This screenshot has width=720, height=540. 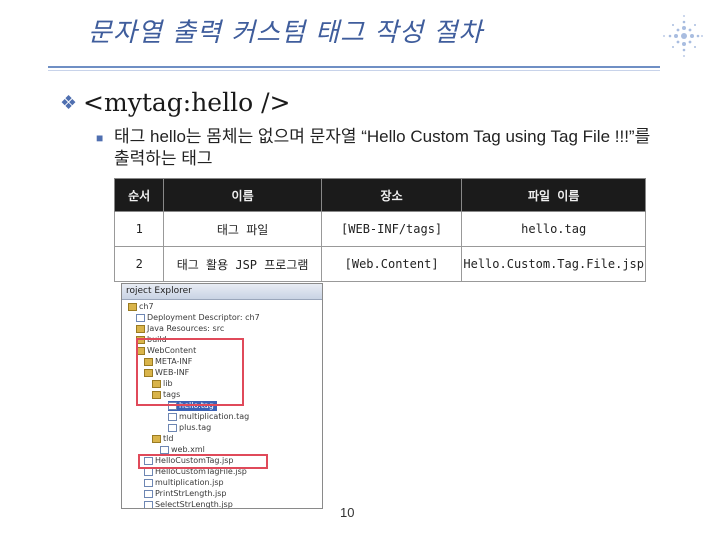 What do you see at coordinates (242, 195) in the screenshot?
I see `col-header-name: 이름` at bounding box center [242, 195].